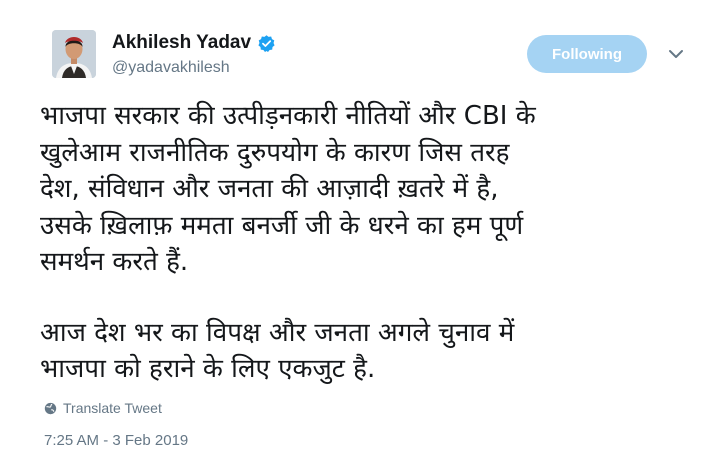  Describe the element at coordinates (74, 54) in the screenshot. I see `avatar` at that location.